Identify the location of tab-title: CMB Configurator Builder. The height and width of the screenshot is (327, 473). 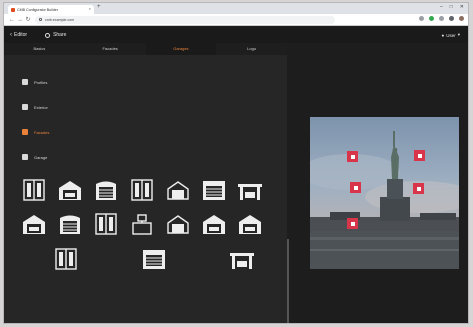
(37, 9).